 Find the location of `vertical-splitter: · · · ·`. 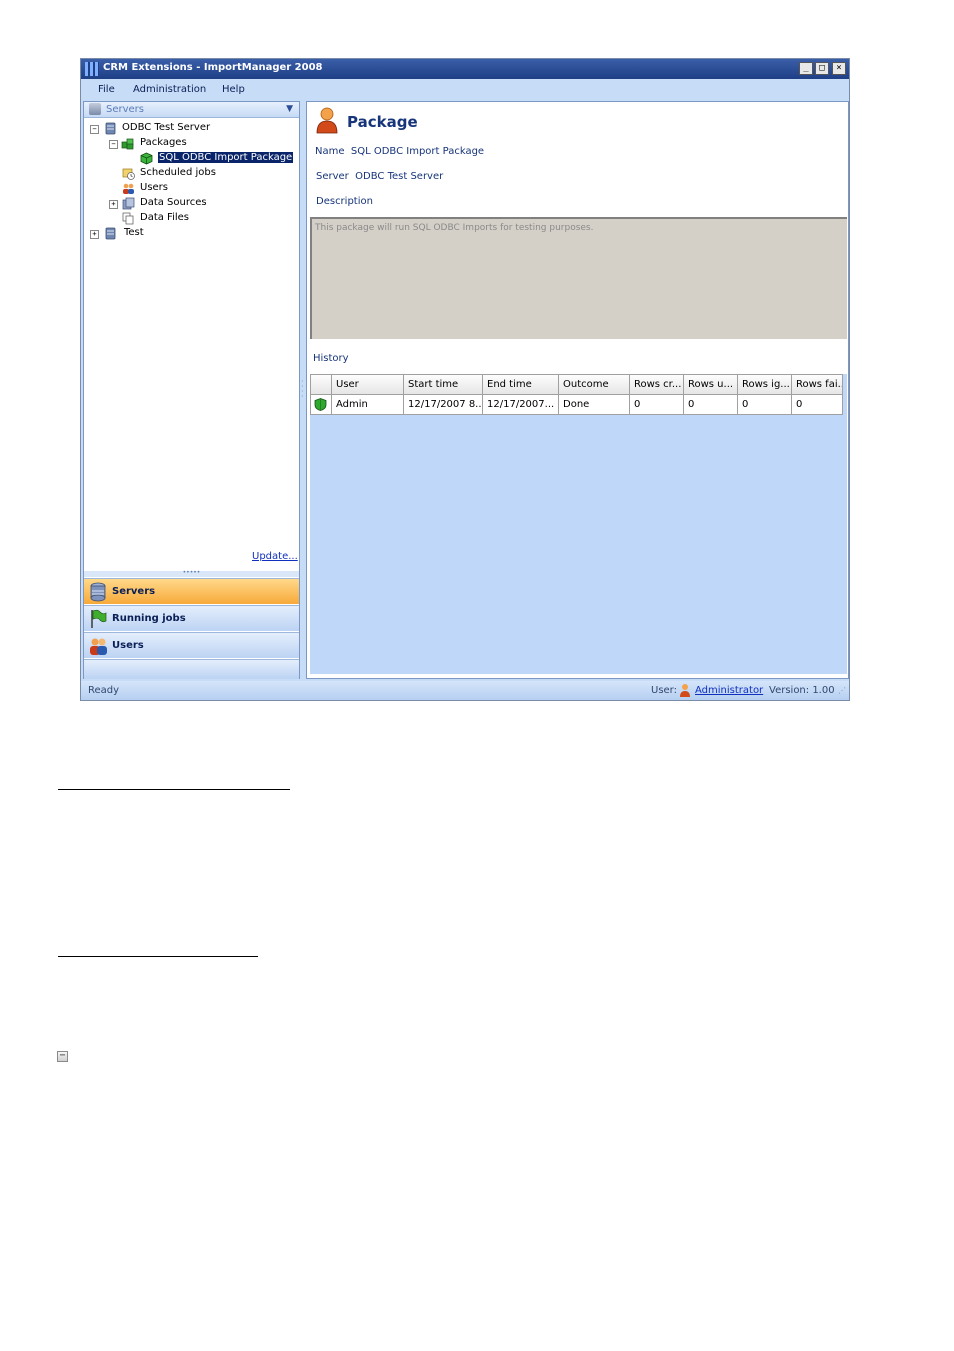

vertical-splitter: · · · · is located at coordinates (302, 389).